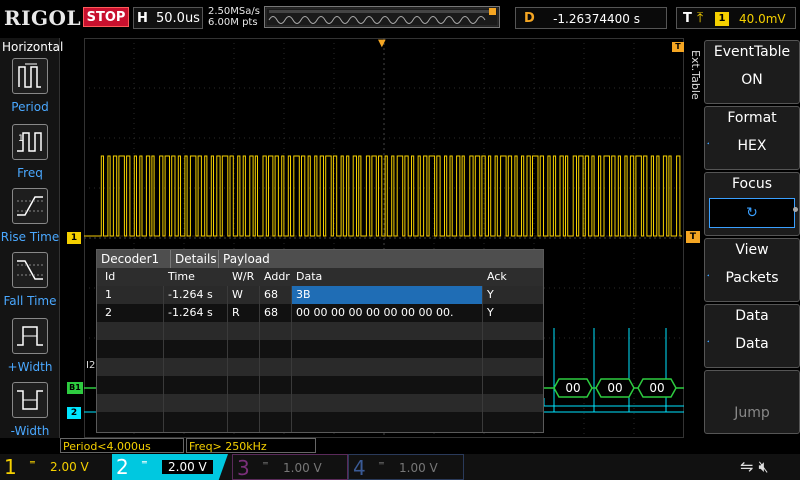  I want to click on ch4-scale: 4 ═ 1.00 V, so click(406, 467).